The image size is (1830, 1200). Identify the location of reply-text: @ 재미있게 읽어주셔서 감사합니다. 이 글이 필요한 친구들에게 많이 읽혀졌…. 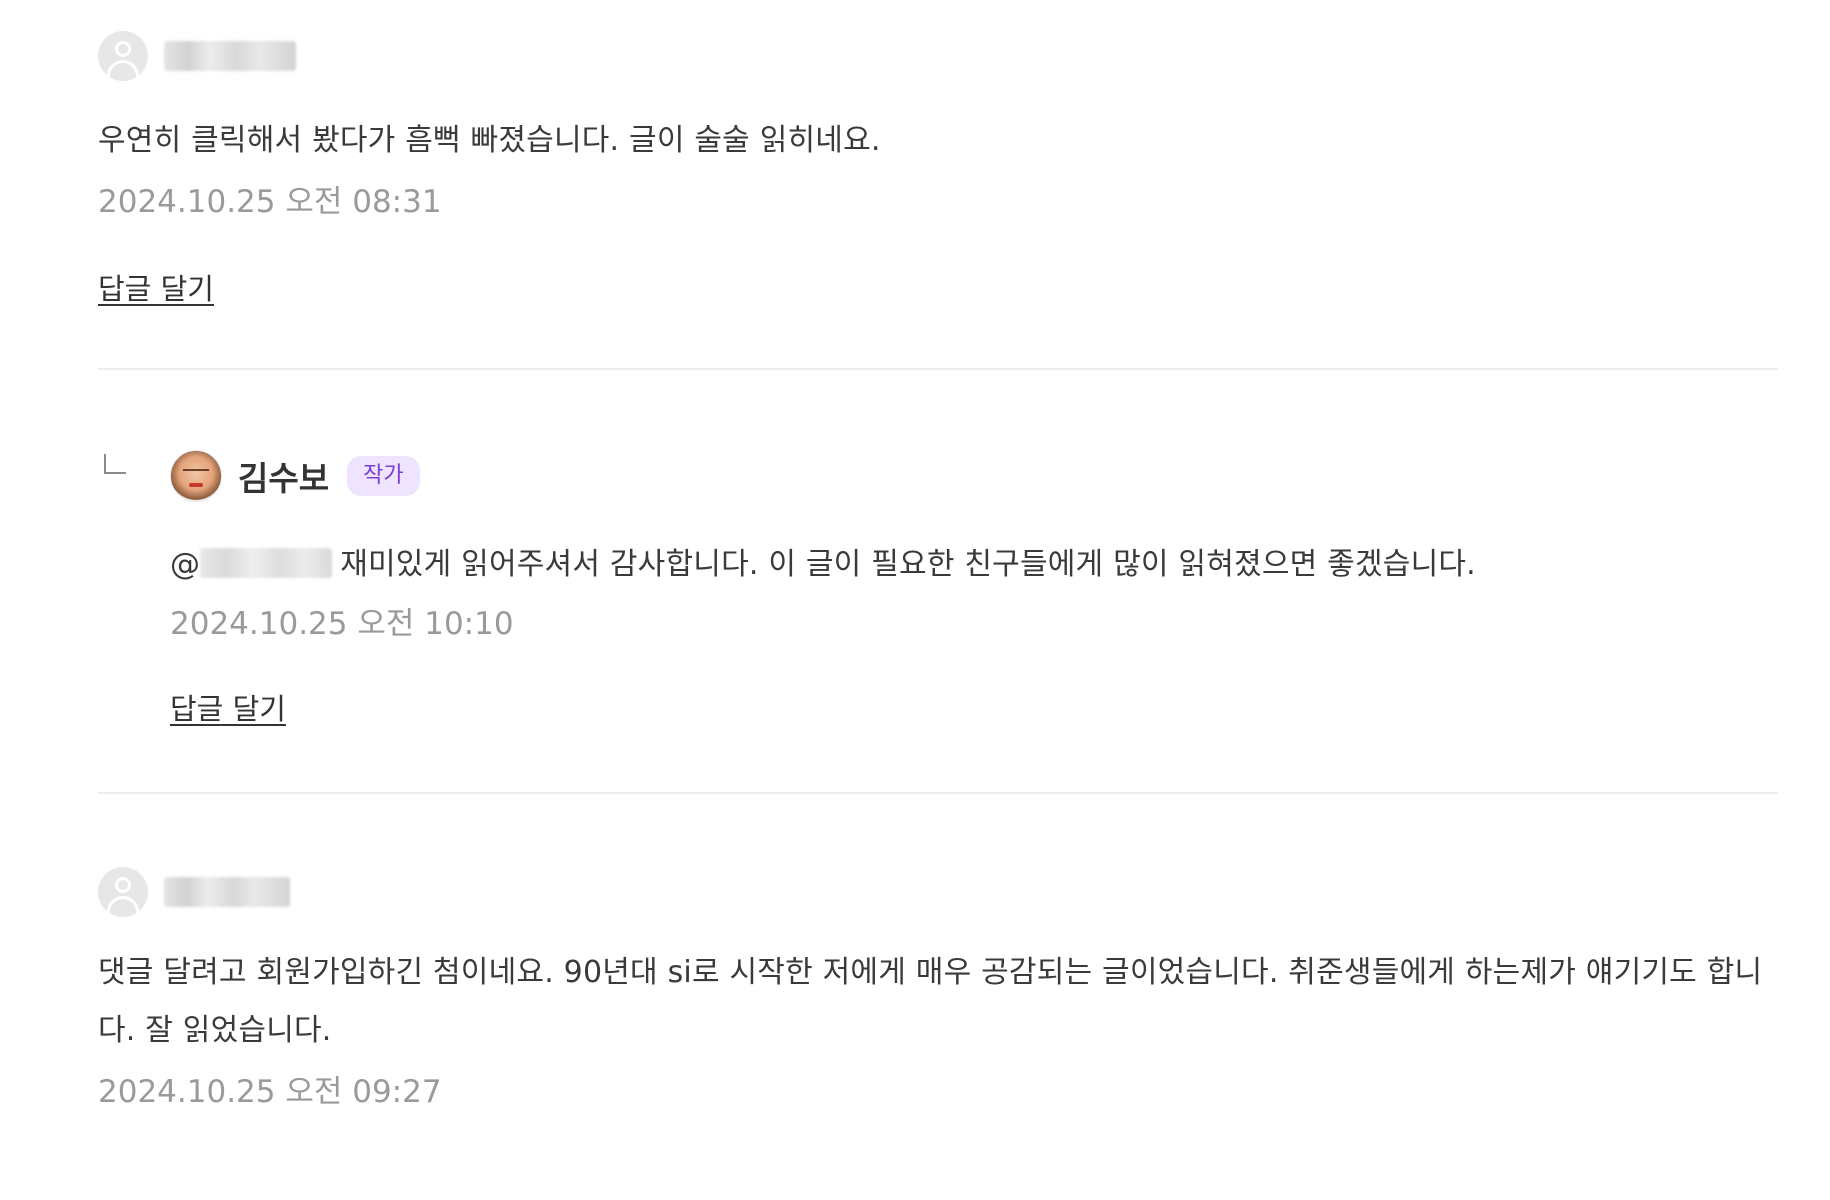
(974, 565).